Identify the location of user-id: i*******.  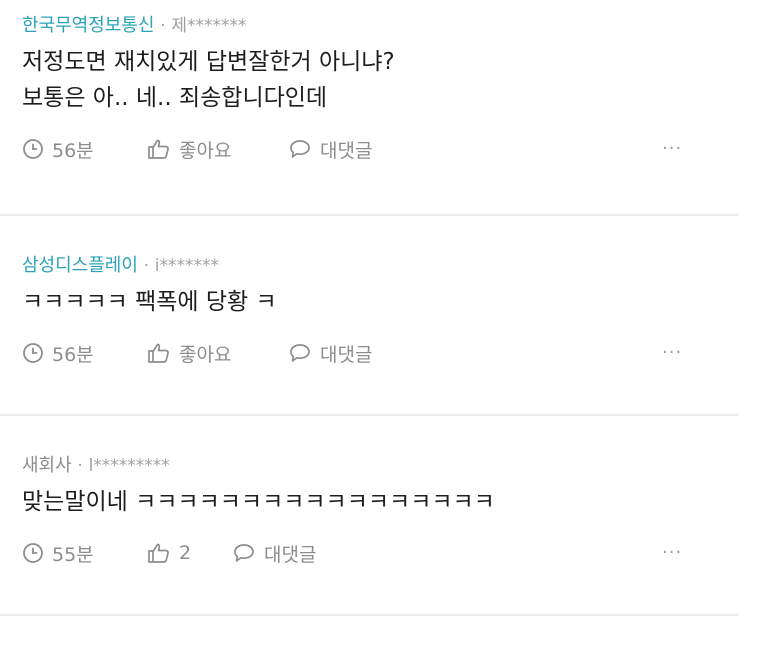
(187, 266).